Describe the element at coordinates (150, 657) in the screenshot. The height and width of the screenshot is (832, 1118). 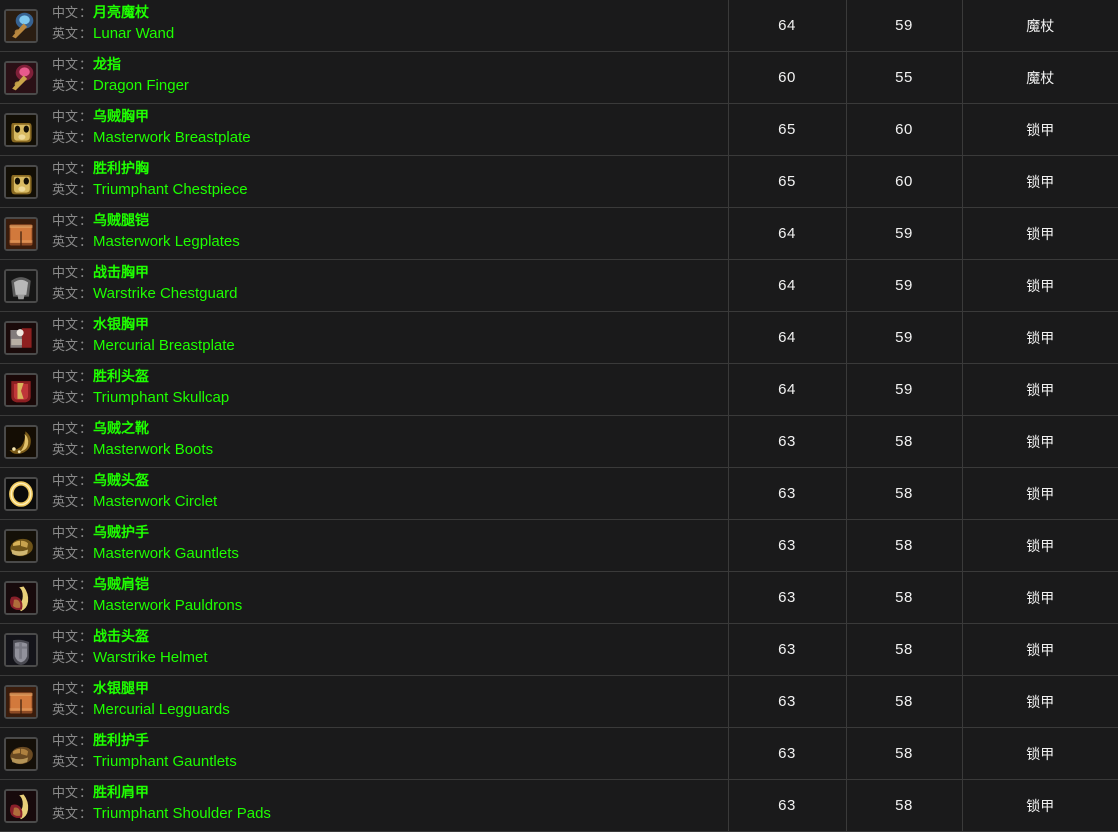
I see `item-name-en: Warstrike Helmet` at that location.